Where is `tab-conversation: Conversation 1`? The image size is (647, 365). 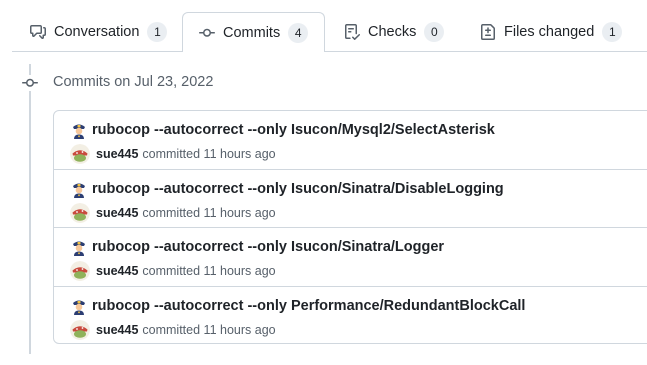 tab-conversation: Conversation 1 is located at coordinates (98, 31).